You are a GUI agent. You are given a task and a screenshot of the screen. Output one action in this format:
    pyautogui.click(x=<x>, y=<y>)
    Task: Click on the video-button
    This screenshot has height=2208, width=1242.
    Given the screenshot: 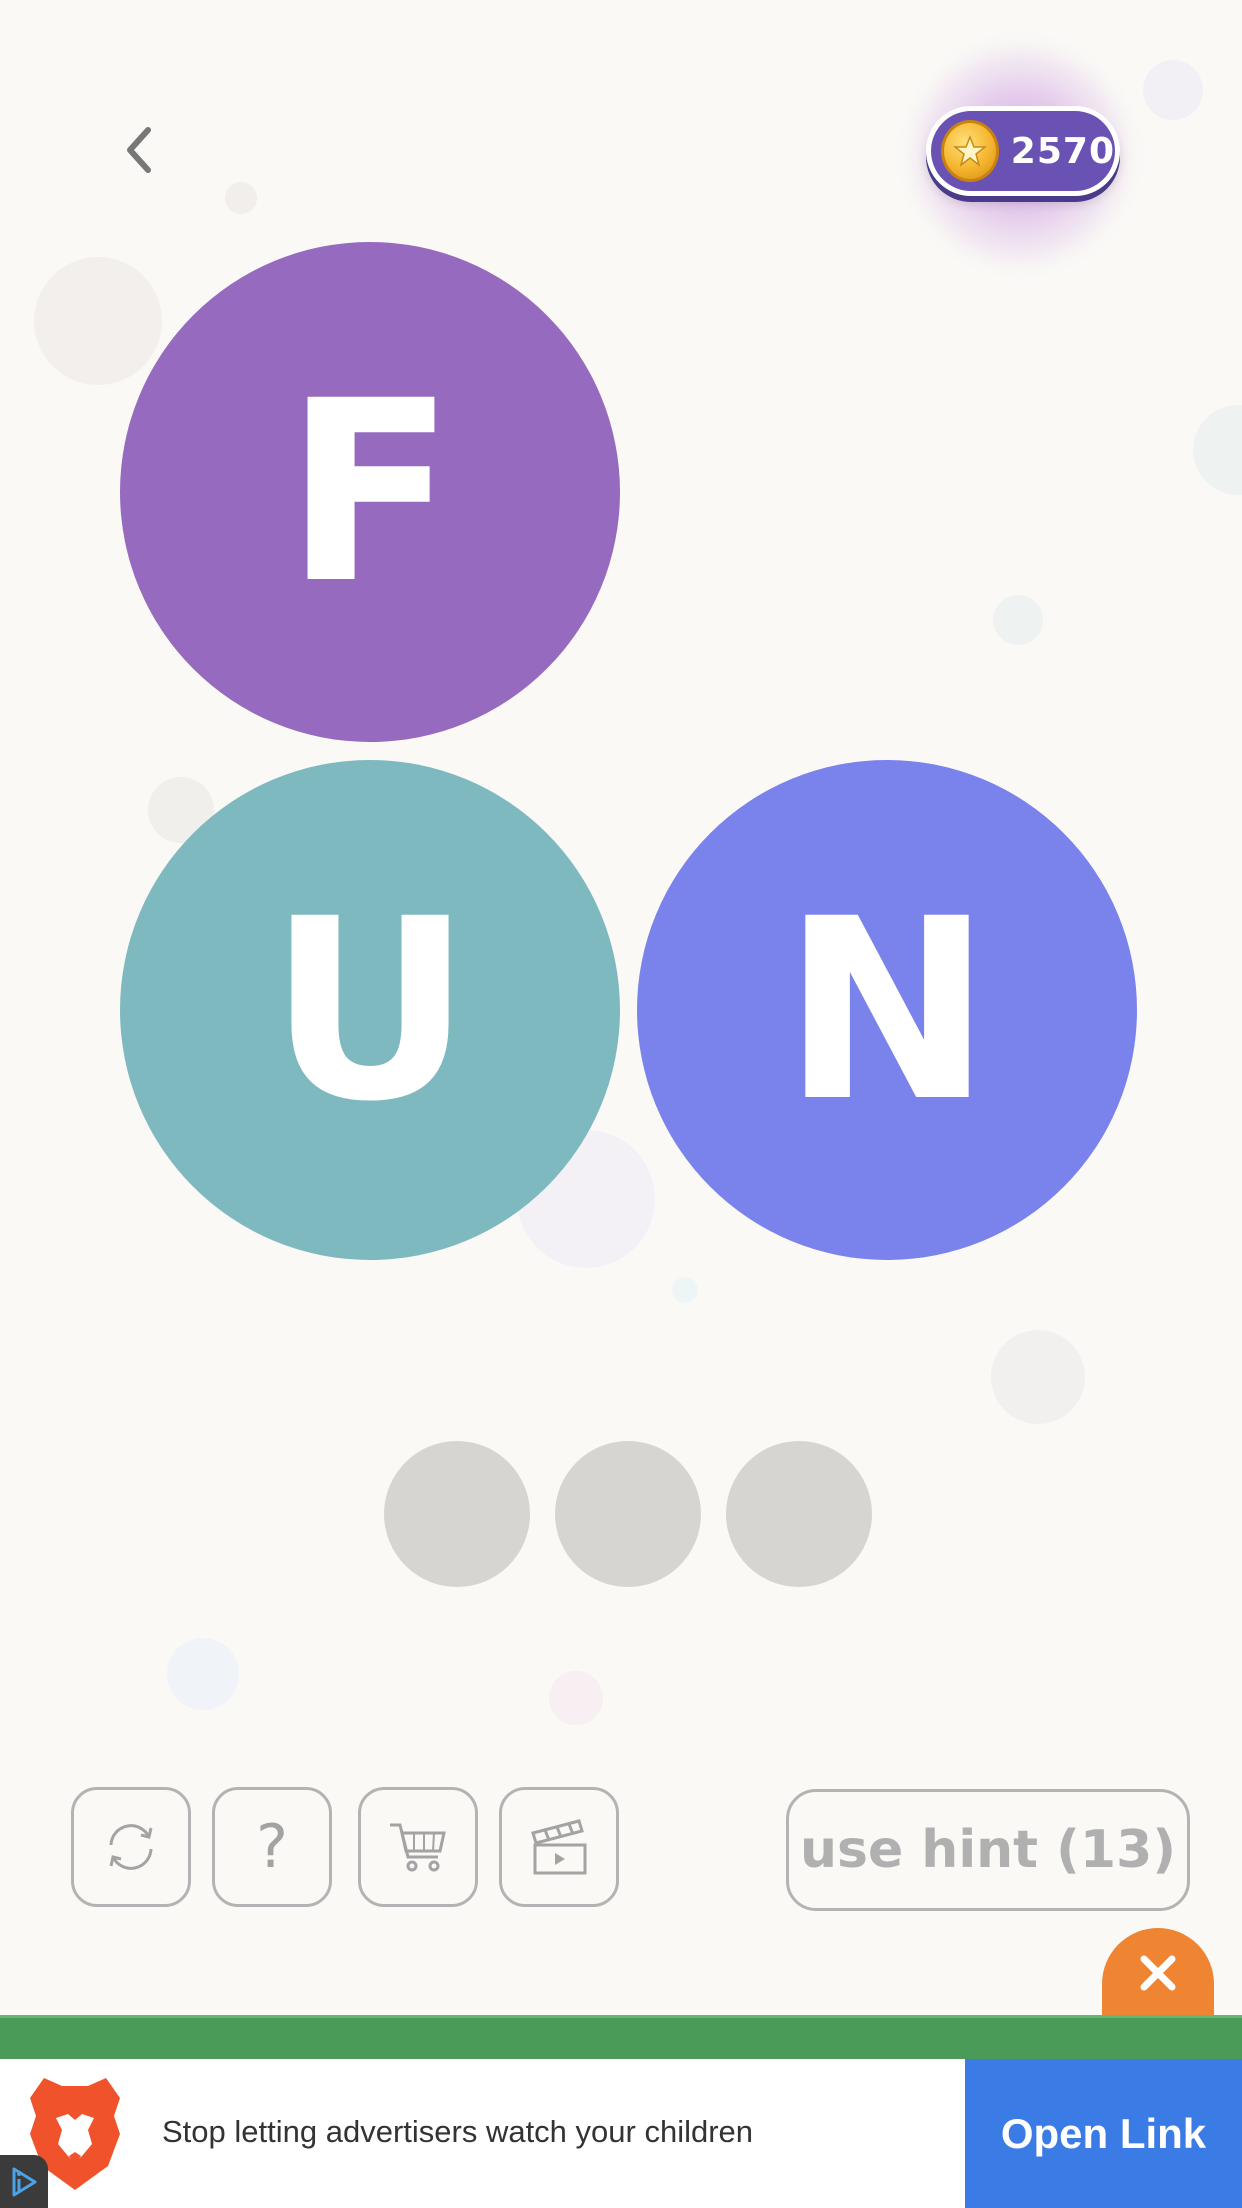 What is the action you would take?
    pyautogui.click(x=559, y=1847)
    